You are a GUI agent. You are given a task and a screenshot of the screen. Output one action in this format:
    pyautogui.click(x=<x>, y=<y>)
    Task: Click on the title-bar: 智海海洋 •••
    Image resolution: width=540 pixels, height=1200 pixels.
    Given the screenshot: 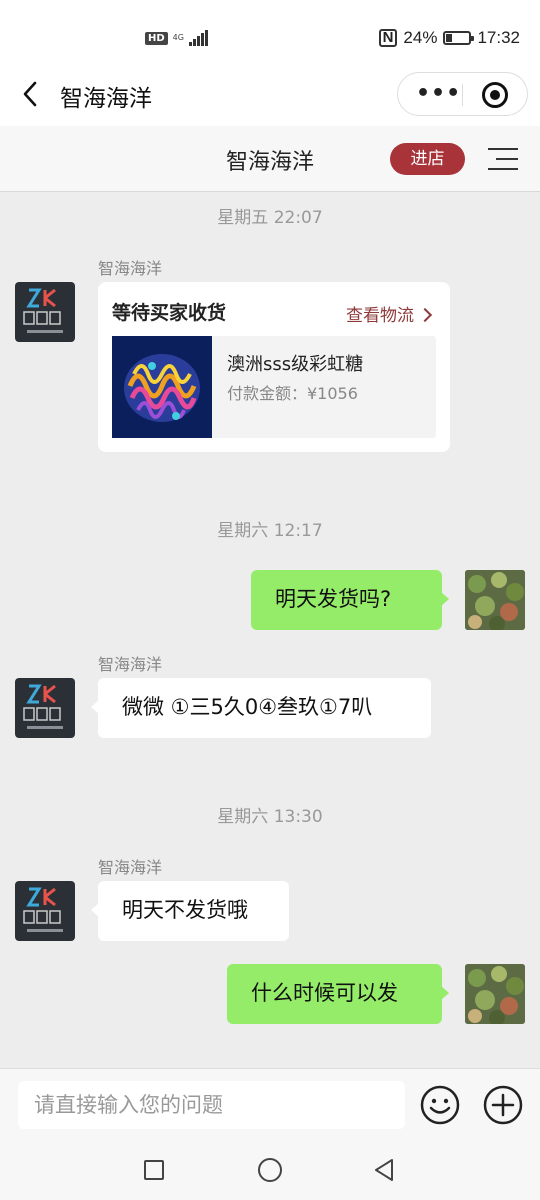 What is the action you would take?
    pyautogui.click(x=270, y=94)
    